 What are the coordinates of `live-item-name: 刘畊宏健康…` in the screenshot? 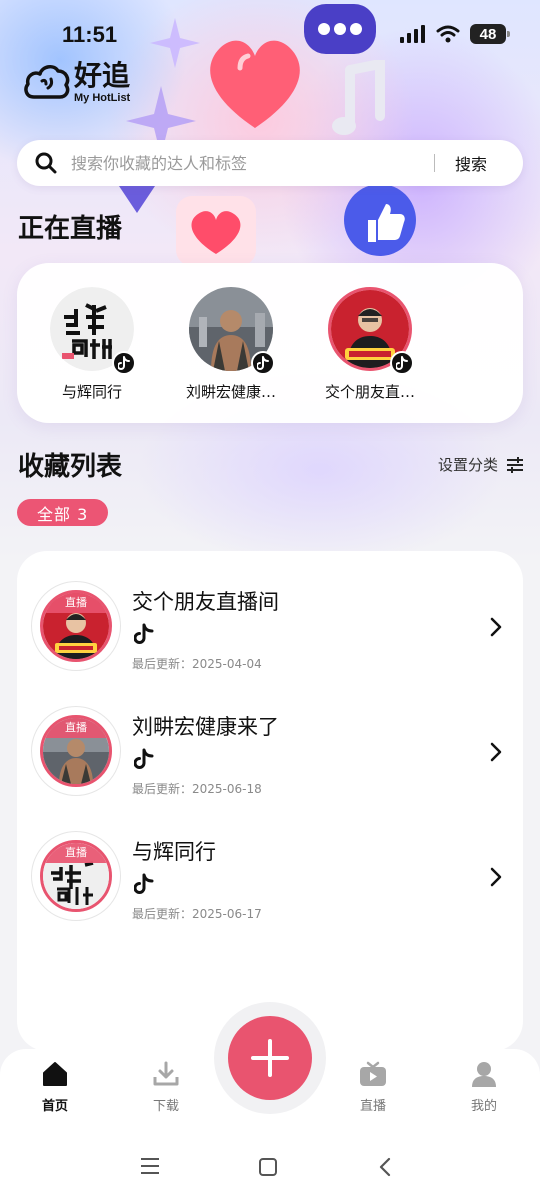 It's located at (230, 392).